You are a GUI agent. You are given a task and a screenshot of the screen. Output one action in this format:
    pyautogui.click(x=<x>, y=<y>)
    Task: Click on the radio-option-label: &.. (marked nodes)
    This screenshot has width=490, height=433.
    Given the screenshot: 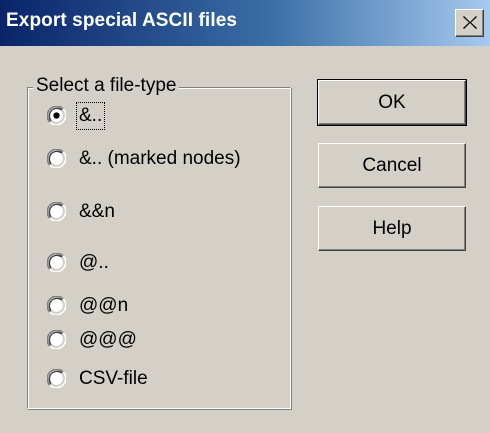 What is the action you would take?
    pyautogui.click(x=160, y=158)
    